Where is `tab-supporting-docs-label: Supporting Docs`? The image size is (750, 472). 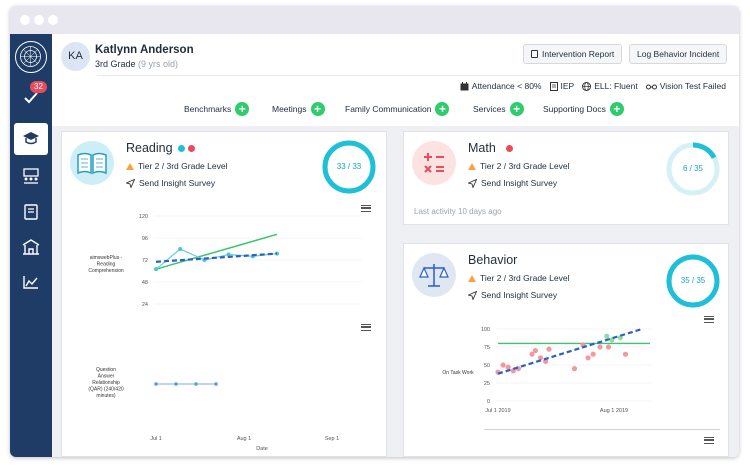 tab-supporting-docs-label: Supporting Docs is located at coordinates (574, 109).